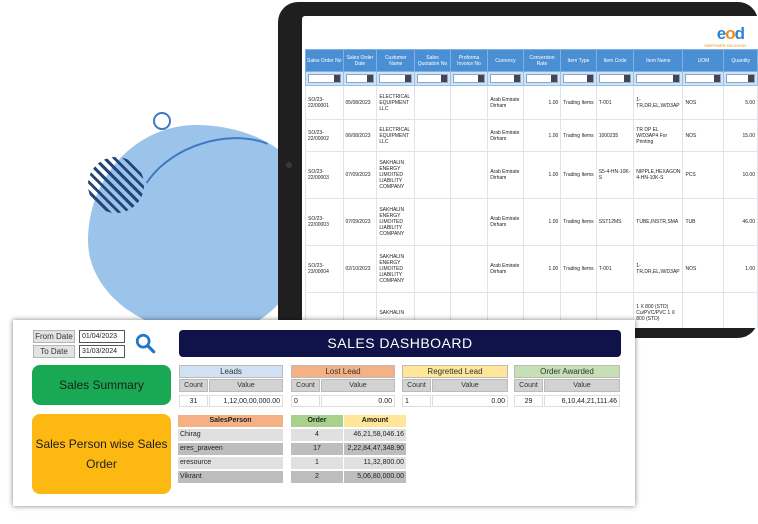 The height and width of the screenshot is (524, 758). Describe the element at coordinates (375, 463) in the screenshot. I see `salesperson-amount: 11,32,800.00` at that location.